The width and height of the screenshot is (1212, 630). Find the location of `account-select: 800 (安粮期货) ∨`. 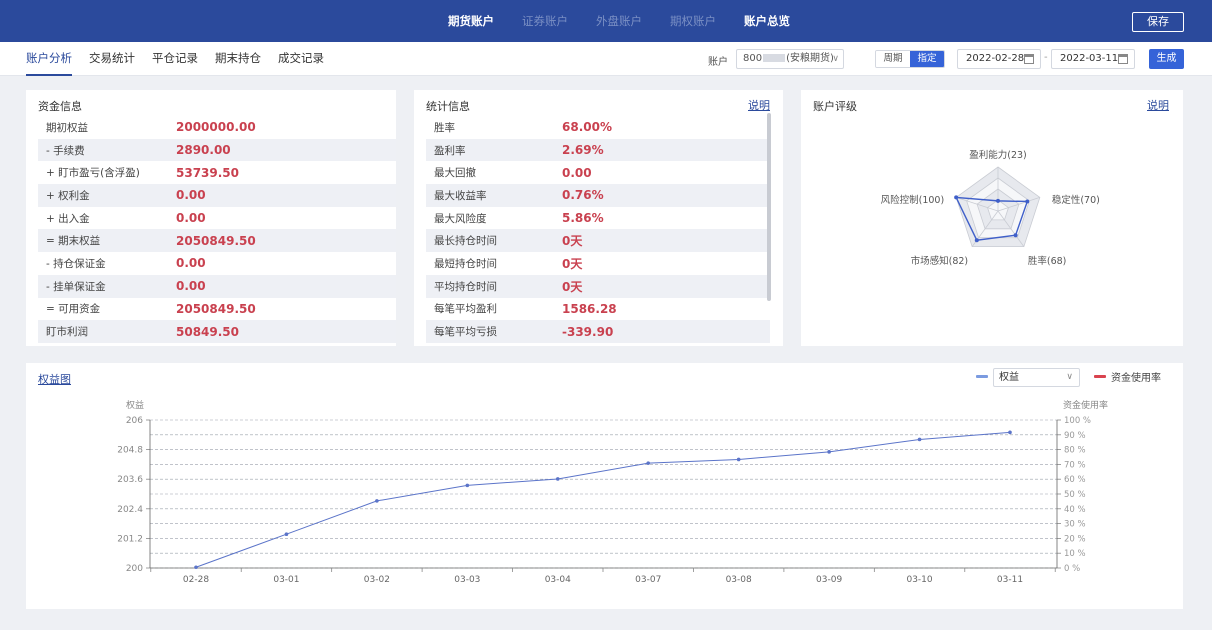

account-select: 800 (安粮期货) ∨ is located at coordinates (790, 59).